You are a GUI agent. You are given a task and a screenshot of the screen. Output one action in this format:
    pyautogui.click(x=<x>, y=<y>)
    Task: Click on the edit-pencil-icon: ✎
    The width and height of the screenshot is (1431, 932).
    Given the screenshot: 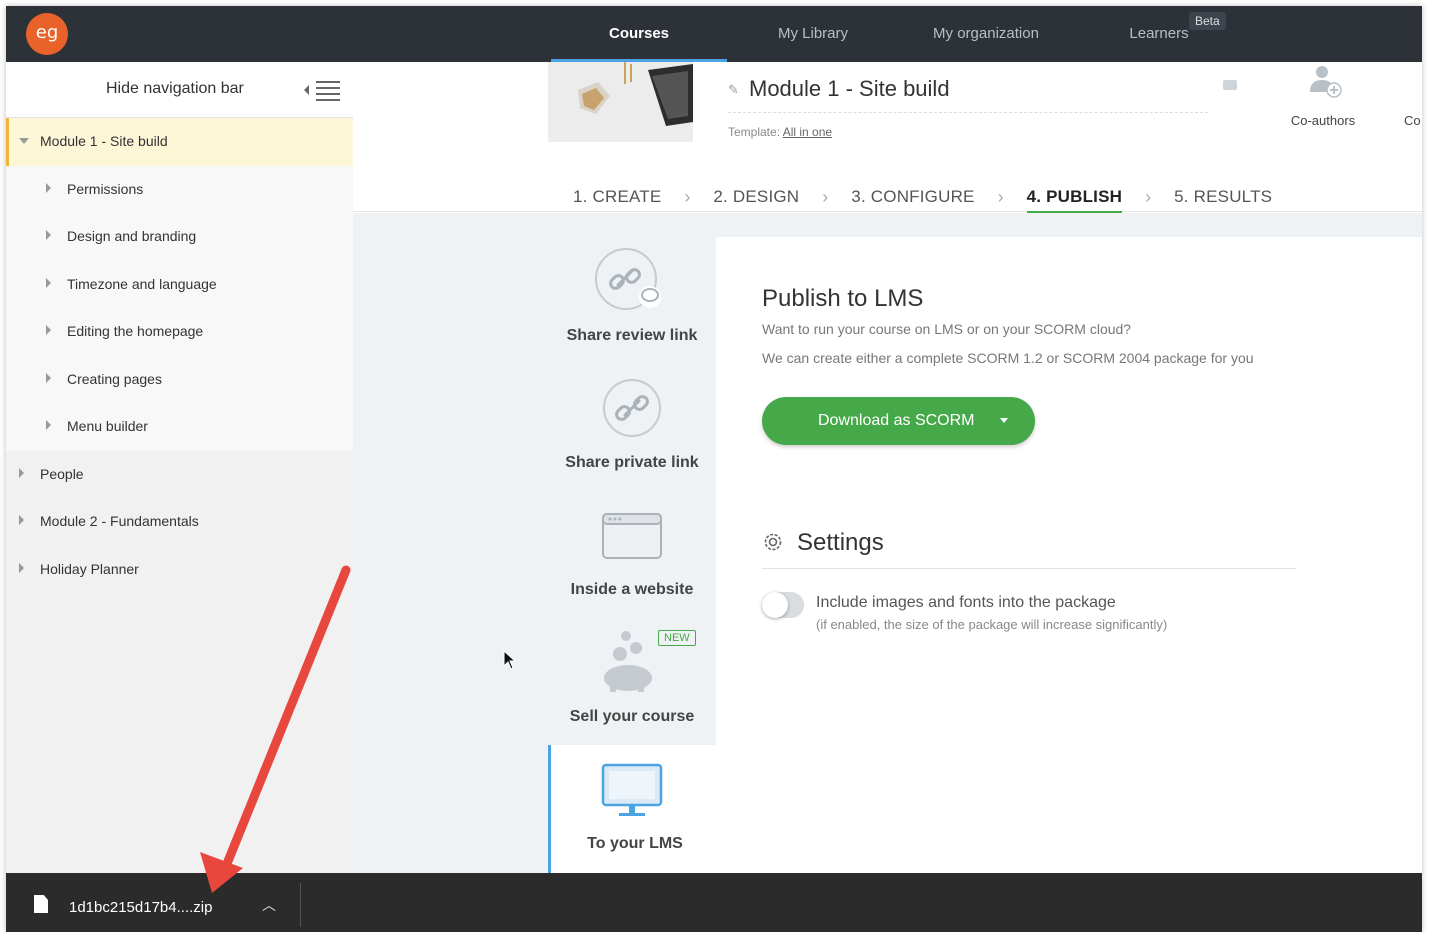 What is the action you would take?
    pyautogui.click(x=733, y=90)
    